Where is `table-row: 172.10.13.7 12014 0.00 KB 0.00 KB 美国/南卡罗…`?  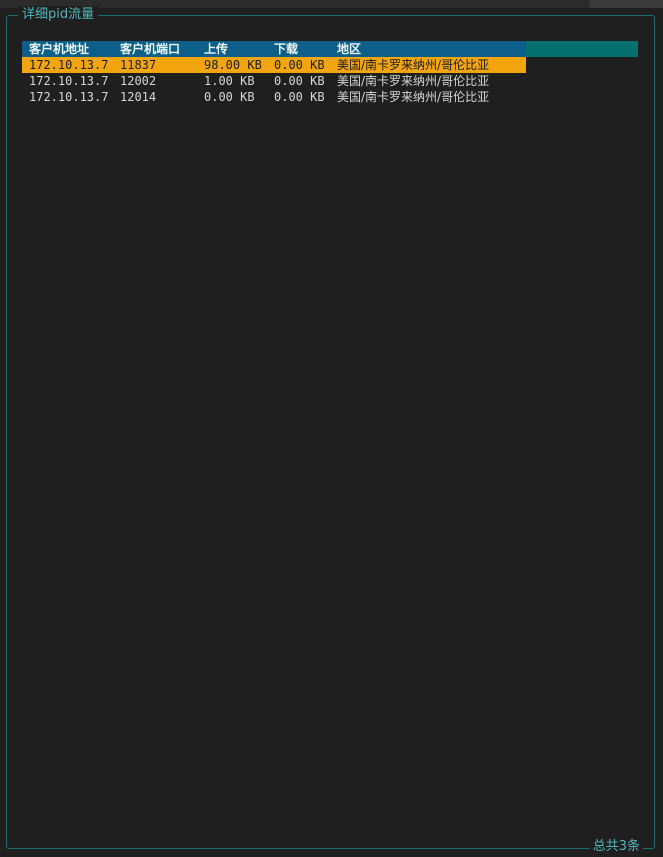
table-row: 172.10.13.7 12014 0.00 KB 0.00 KB 美国/南卡罗… is located at coordinates (330, 97).